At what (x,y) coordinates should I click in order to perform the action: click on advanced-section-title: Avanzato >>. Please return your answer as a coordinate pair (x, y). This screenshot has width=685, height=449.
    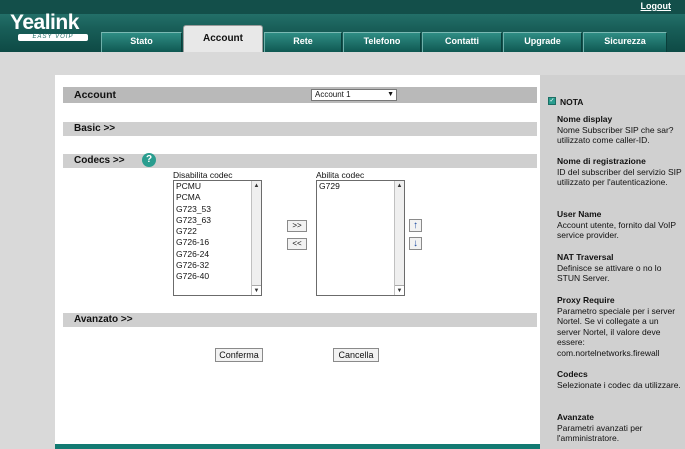
    Looking at the image, I should click on (103, 319).